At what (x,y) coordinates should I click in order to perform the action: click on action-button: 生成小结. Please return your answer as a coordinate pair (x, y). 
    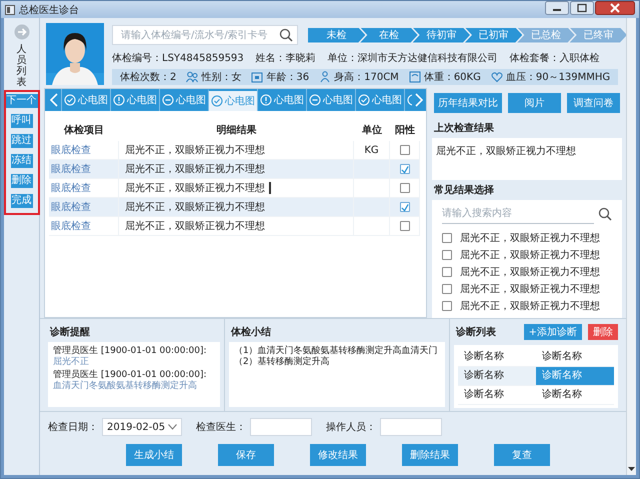
    Looking at the image, I should click on (154, 455).